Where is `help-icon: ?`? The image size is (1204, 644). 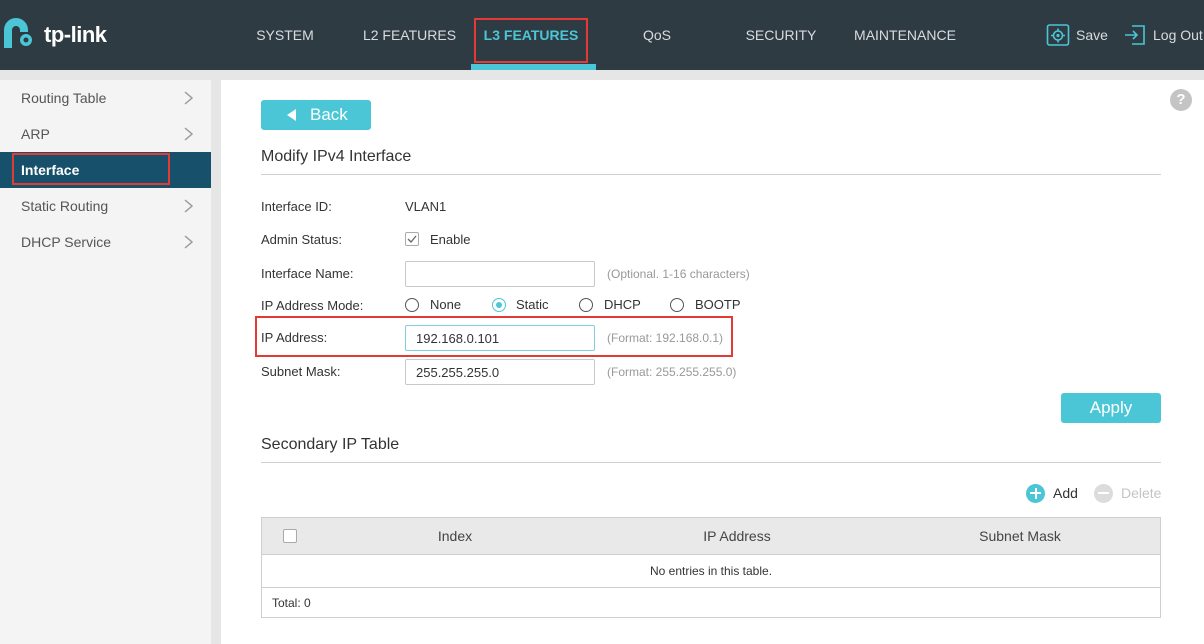 help-icon: ? is located at coordinates (1181, 100).